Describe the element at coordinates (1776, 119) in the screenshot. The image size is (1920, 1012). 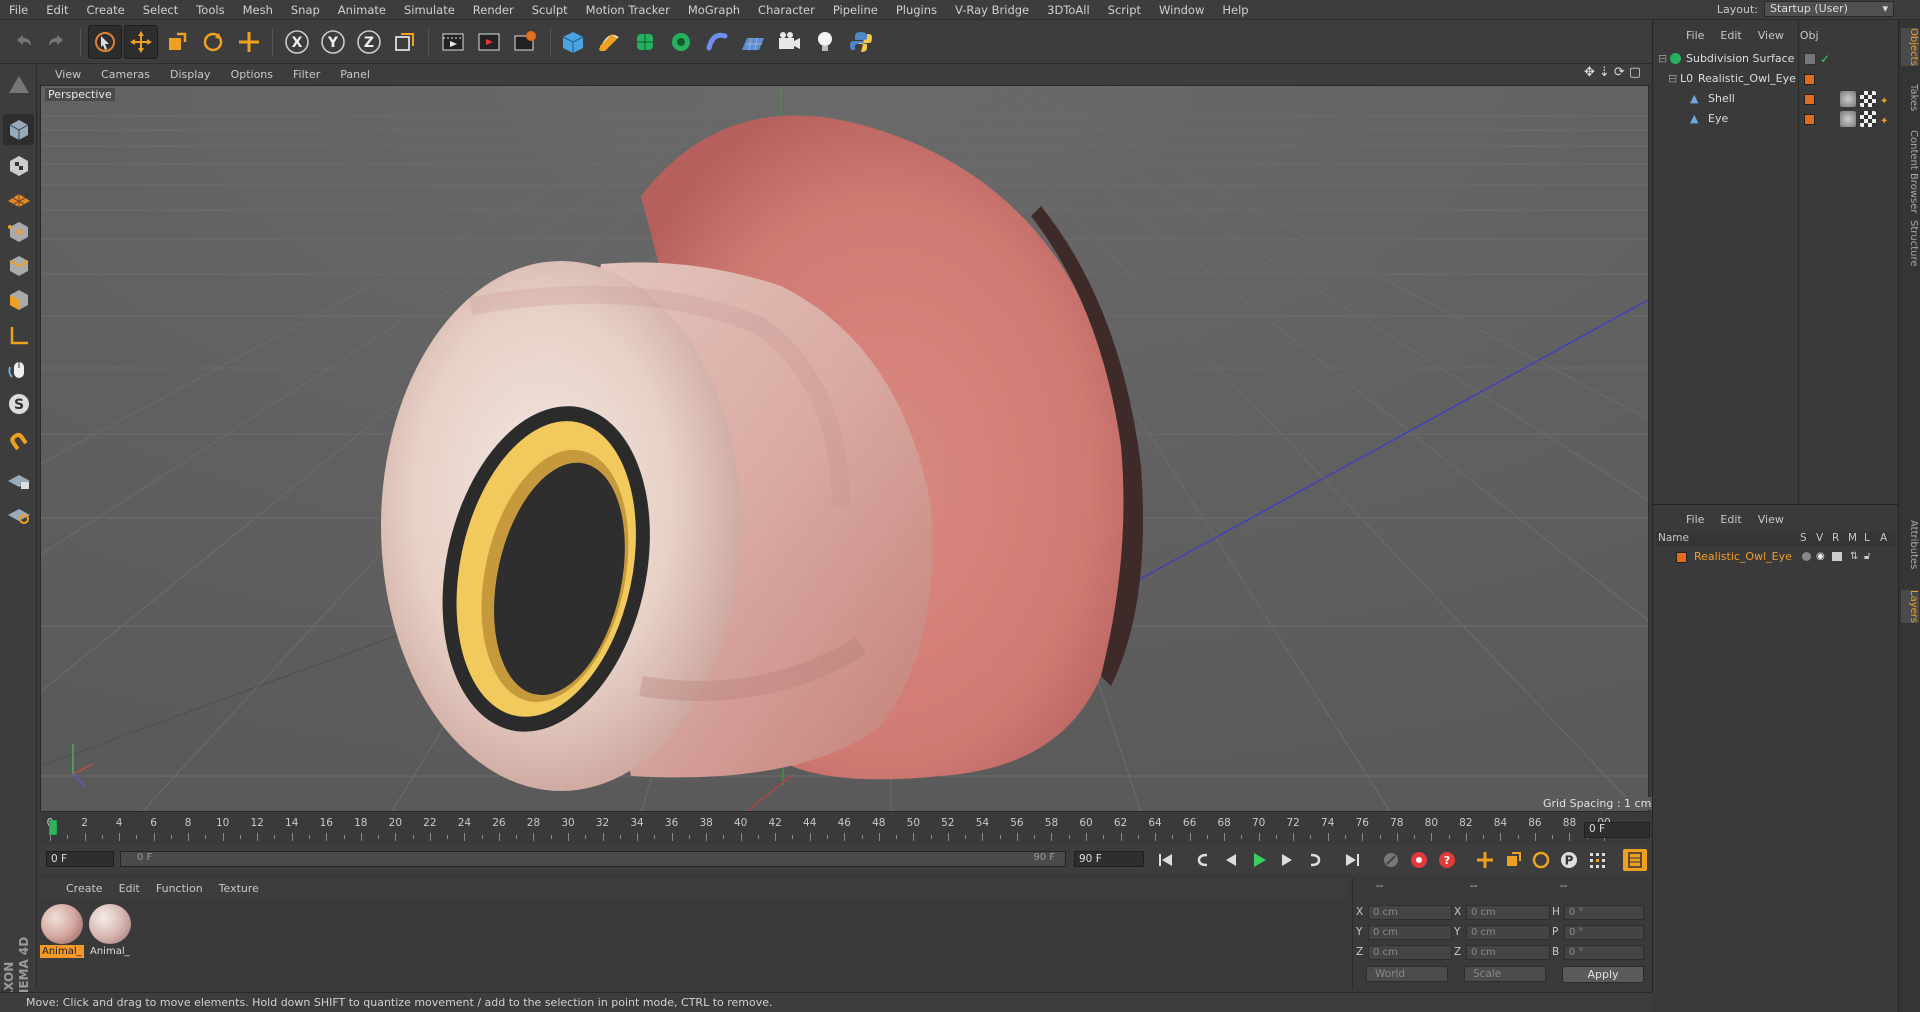
I see `object-row-eye: ▲ Eye ✦` at that location.